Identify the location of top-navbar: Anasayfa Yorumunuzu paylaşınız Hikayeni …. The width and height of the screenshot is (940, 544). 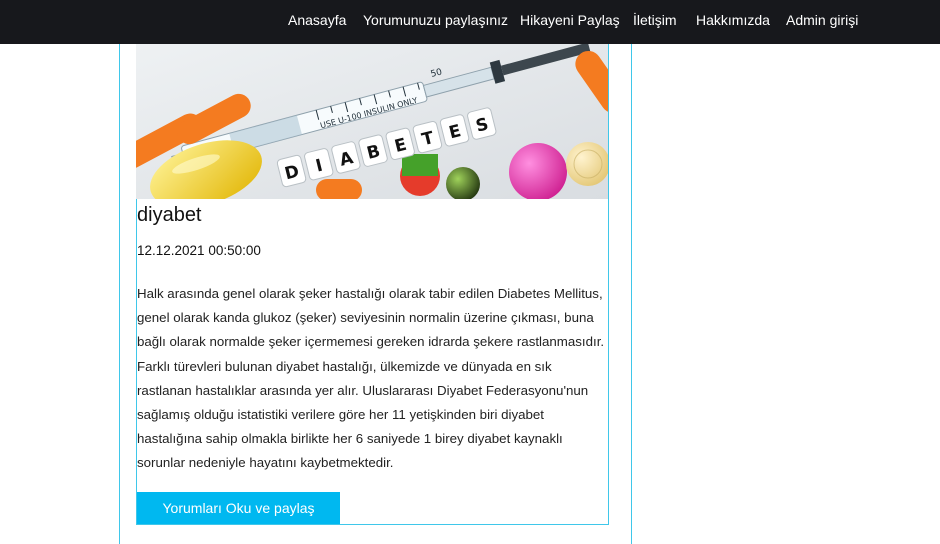
(470, 22).